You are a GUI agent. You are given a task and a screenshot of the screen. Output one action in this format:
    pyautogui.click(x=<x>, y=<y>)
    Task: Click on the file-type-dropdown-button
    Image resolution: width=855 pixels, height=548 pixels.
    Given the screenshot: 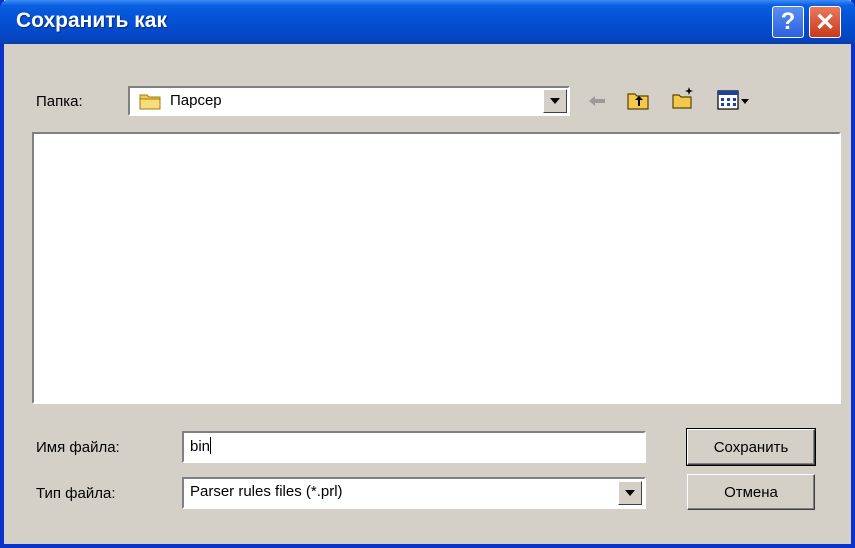 What is the action you would take?
    pyautogui.click(x=630, y=493)
    